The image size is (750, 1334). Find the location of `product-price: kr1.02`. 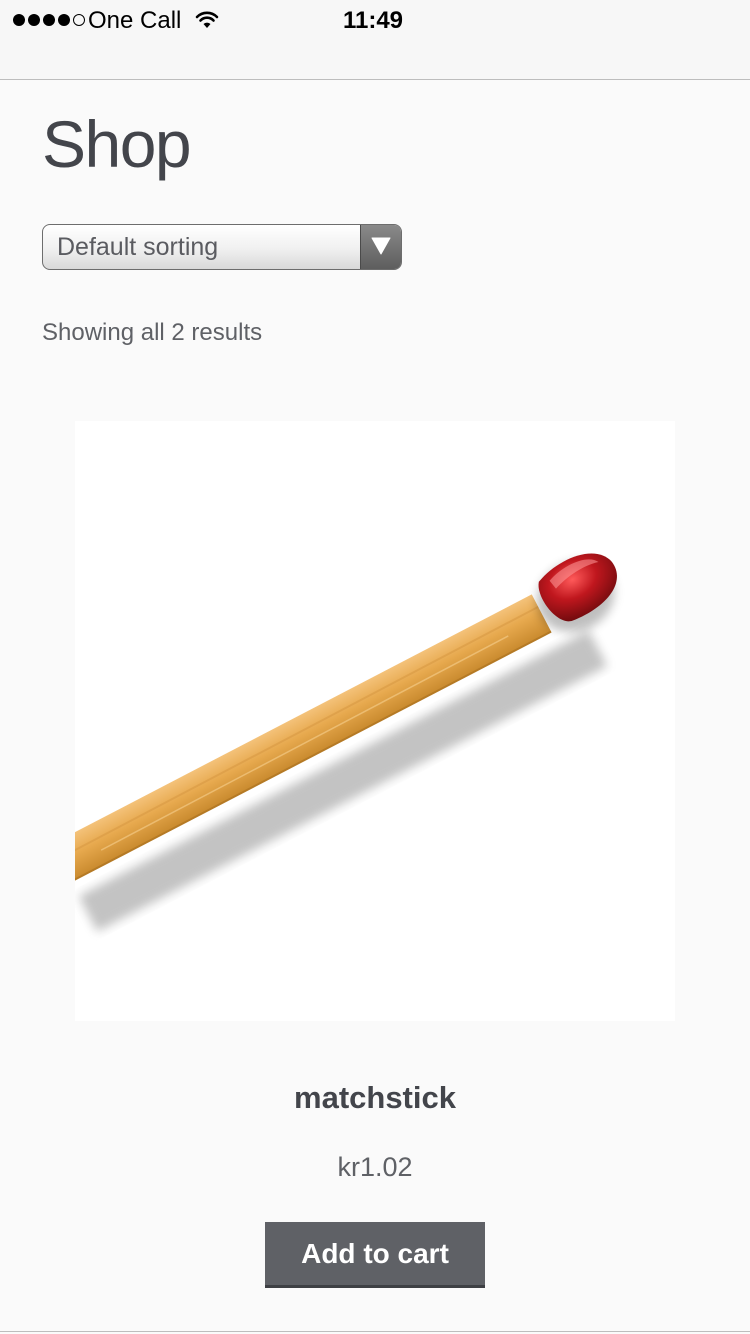

product-price: kr1.02 is located at coordinates (375, 1167).